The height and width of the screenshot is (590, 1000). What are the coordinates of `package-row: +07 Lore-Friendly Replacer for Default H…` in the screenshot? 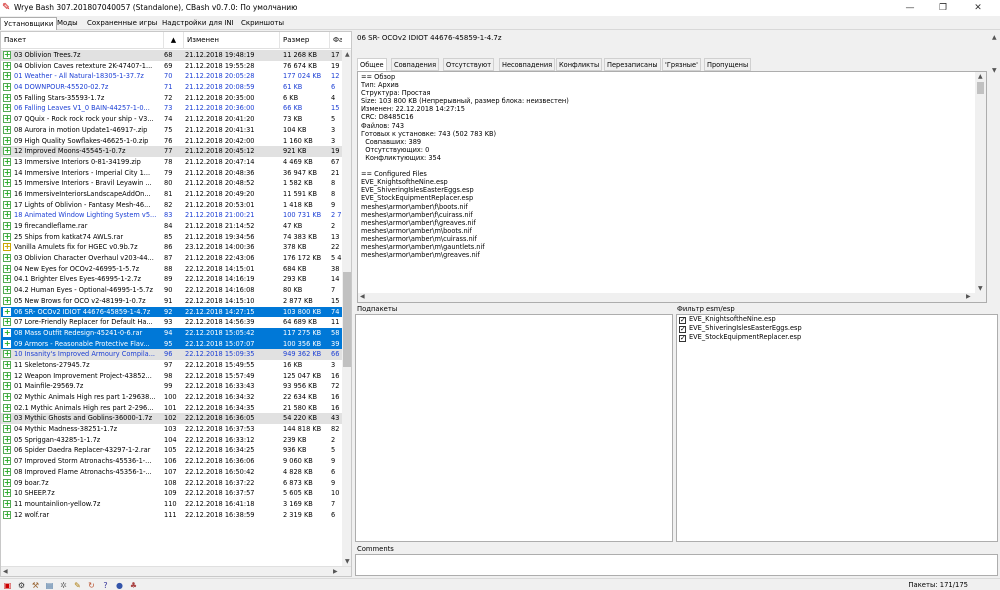 It's located at (171, 322).